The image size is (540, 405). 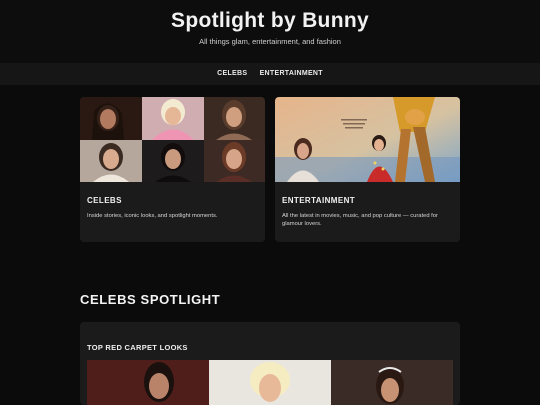 I want to click on site-title: Spotlight by Bunny, so click(x=270, y=21).